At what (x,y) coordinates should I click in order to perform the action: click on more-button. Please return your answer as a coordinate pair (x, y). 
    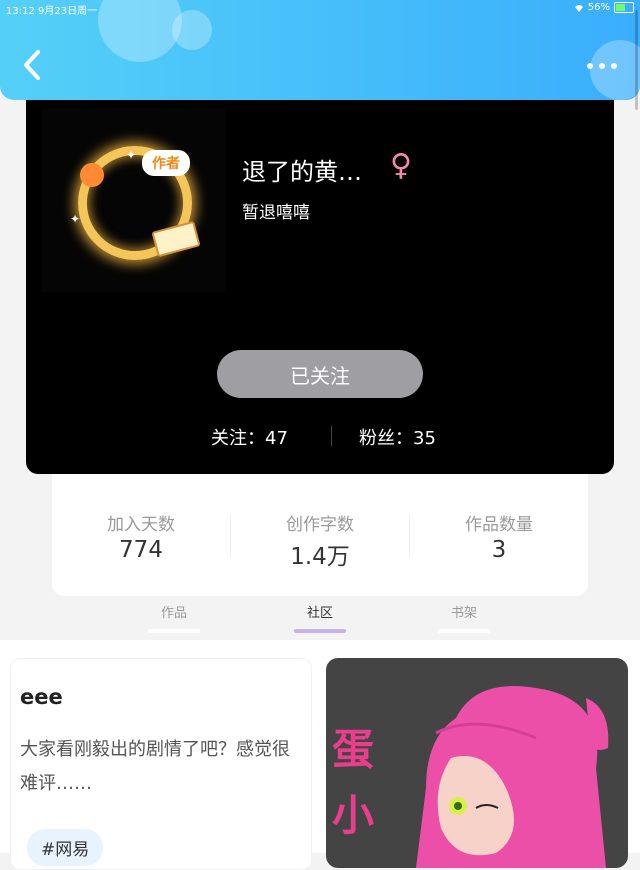
    Looking at the image, I should click on (602, 66).